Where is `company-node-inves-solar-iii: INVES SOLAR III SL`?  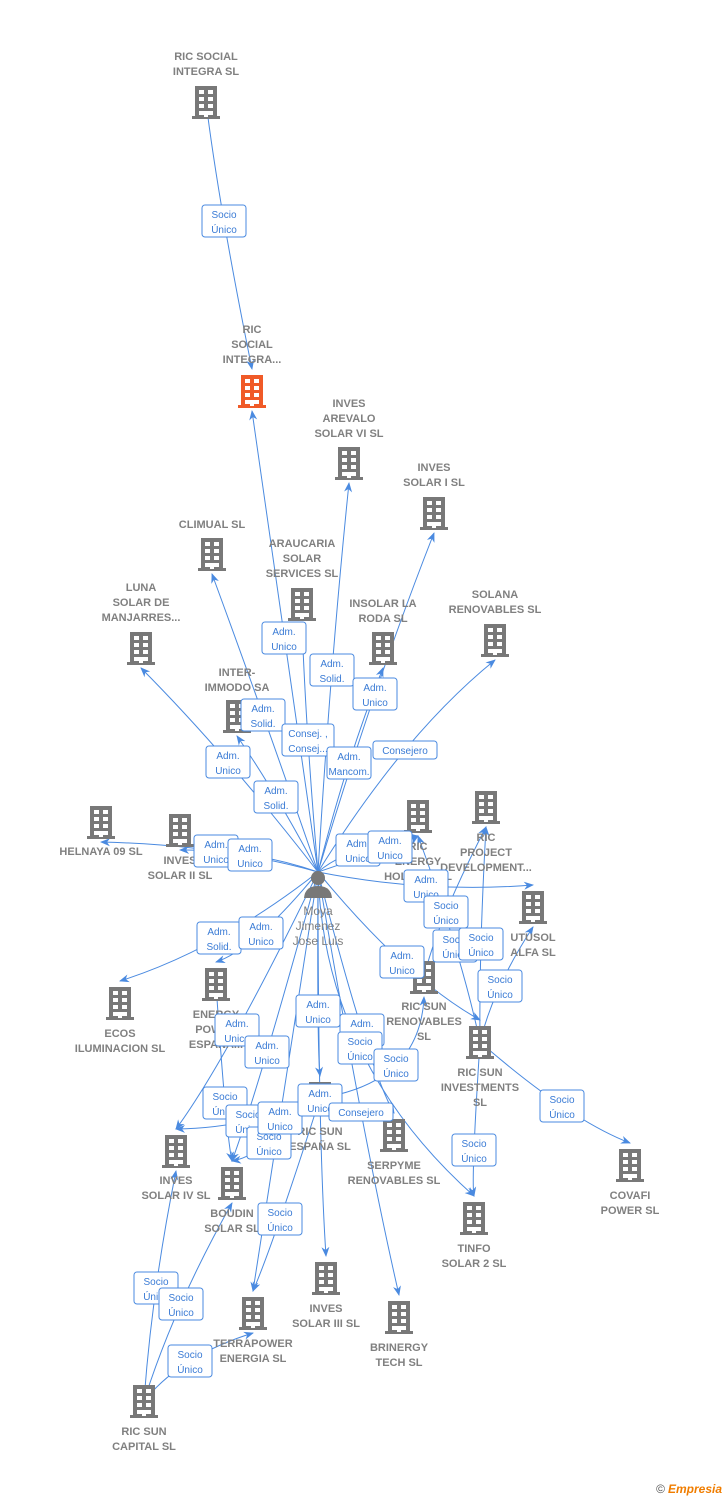 company-node-inves-solar-iii: INVES SOLAR III SL is located at coordinates (326, 1296).